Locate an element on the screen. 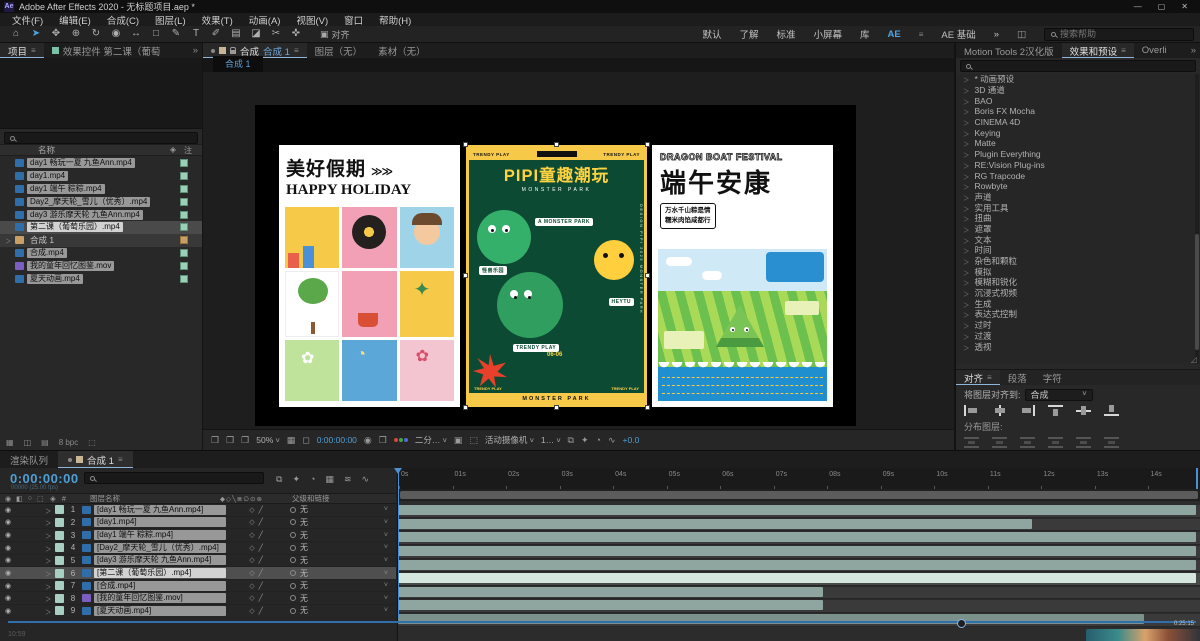 The image size is (1200, 641). project-item: ＞ 夏天动画.mp4 is located at coordinates (101, 278).